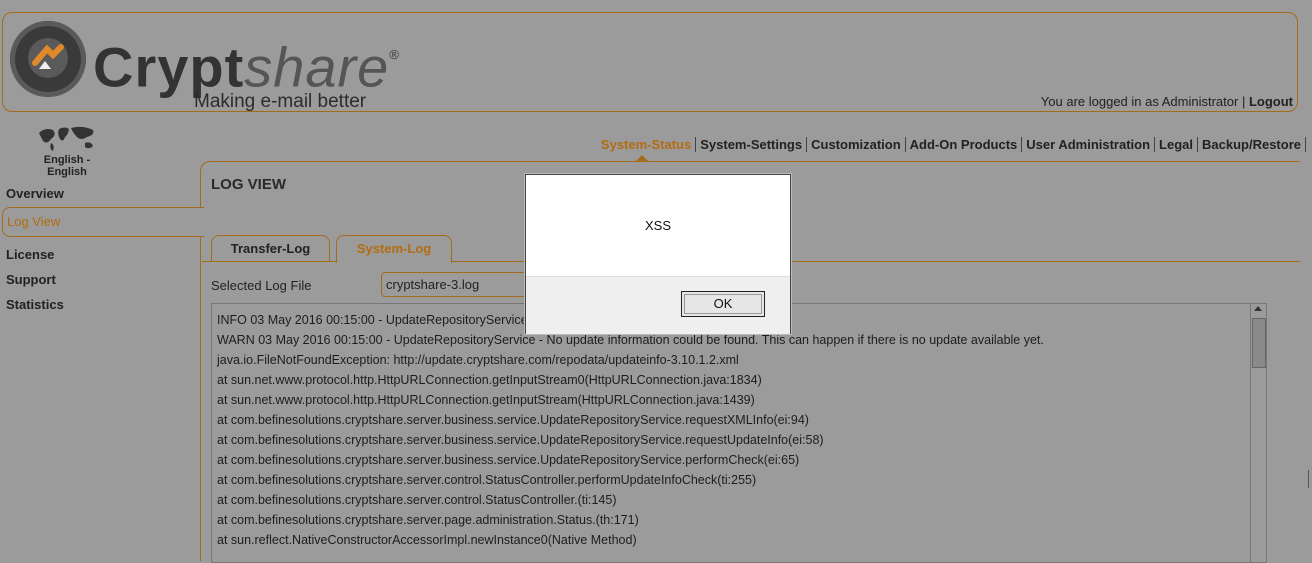 This screenshot has width=1312, height=563. Describe the element at coordinates (169, 67) in the screenshot. I see `brand-main: Crypt` at that location.